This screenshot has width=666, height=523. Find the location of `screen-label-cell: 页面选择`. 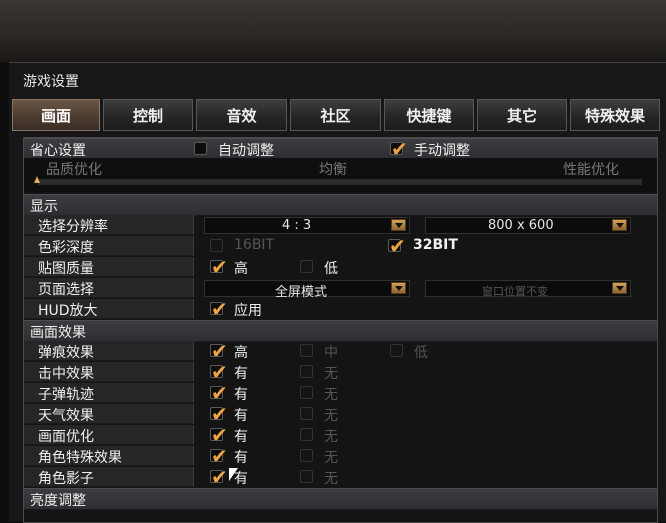

screen-label-cell: 页面选择 is located at coordinates (109, 288).